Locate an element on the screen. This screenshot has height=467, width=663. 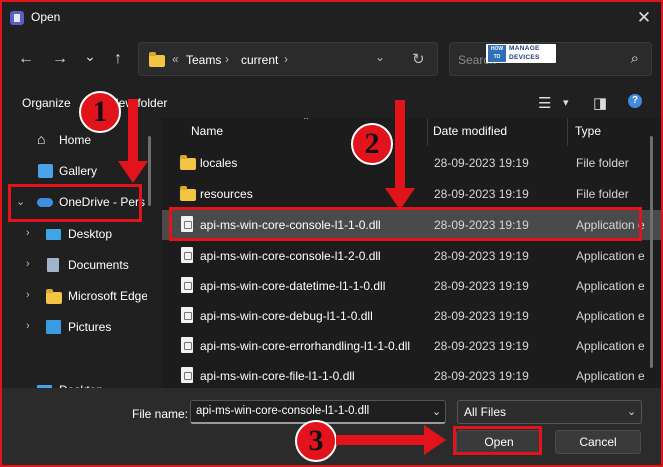
arrow-step-2-shaft is located at coordinates (400, 146).